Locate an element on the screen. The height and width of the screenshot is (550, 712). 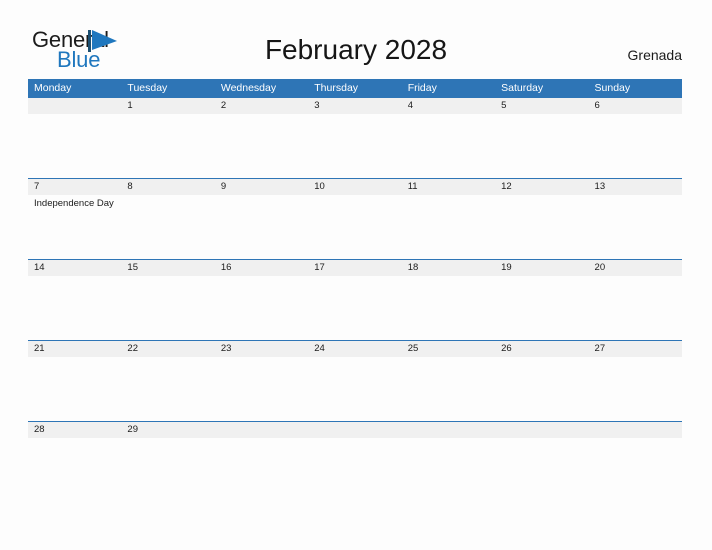
weekday-header-thursday: Thursday is located at coordinates (336, 88).